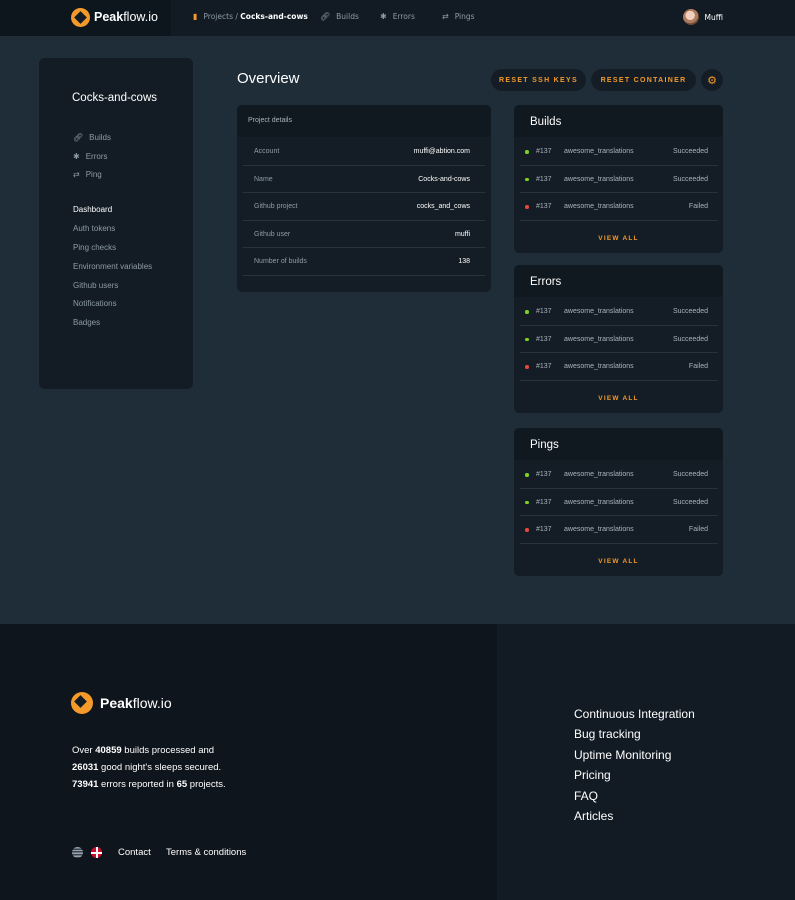  Describe the element at coordinates (702, 17) in the screenshot. I see `user-menu: Muffi` at that location.